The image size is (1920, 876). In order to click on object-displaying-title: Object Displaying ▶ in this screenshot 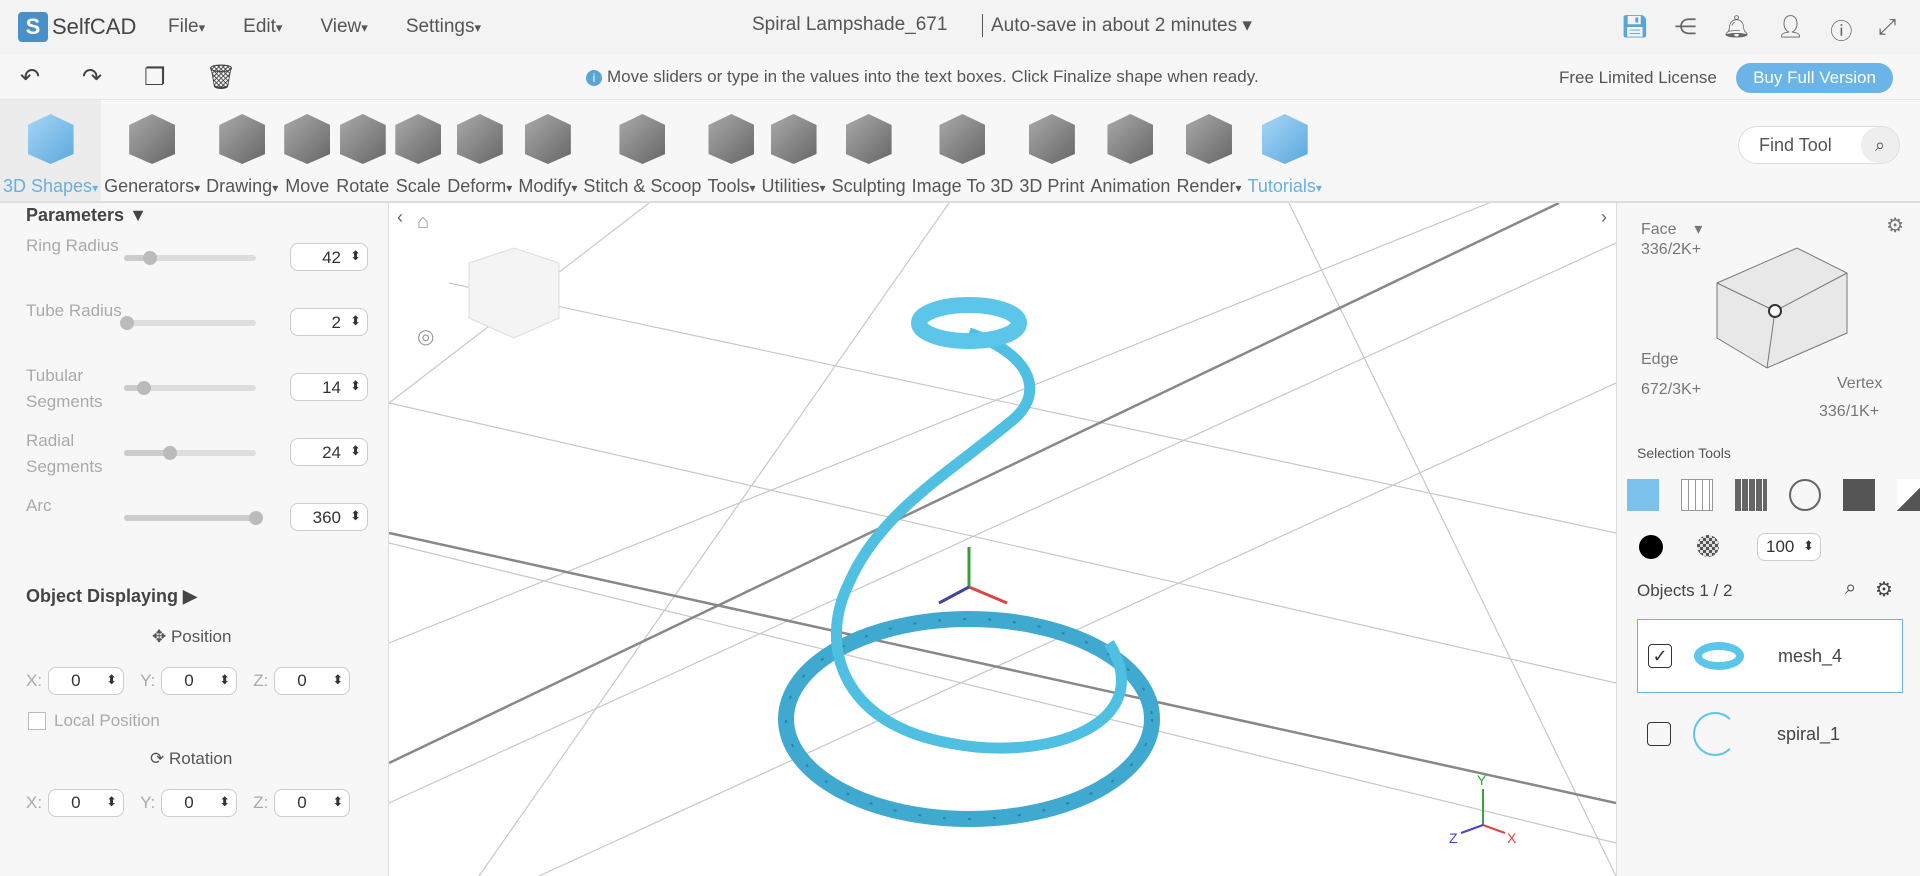, I will do `click(111, 596)`.